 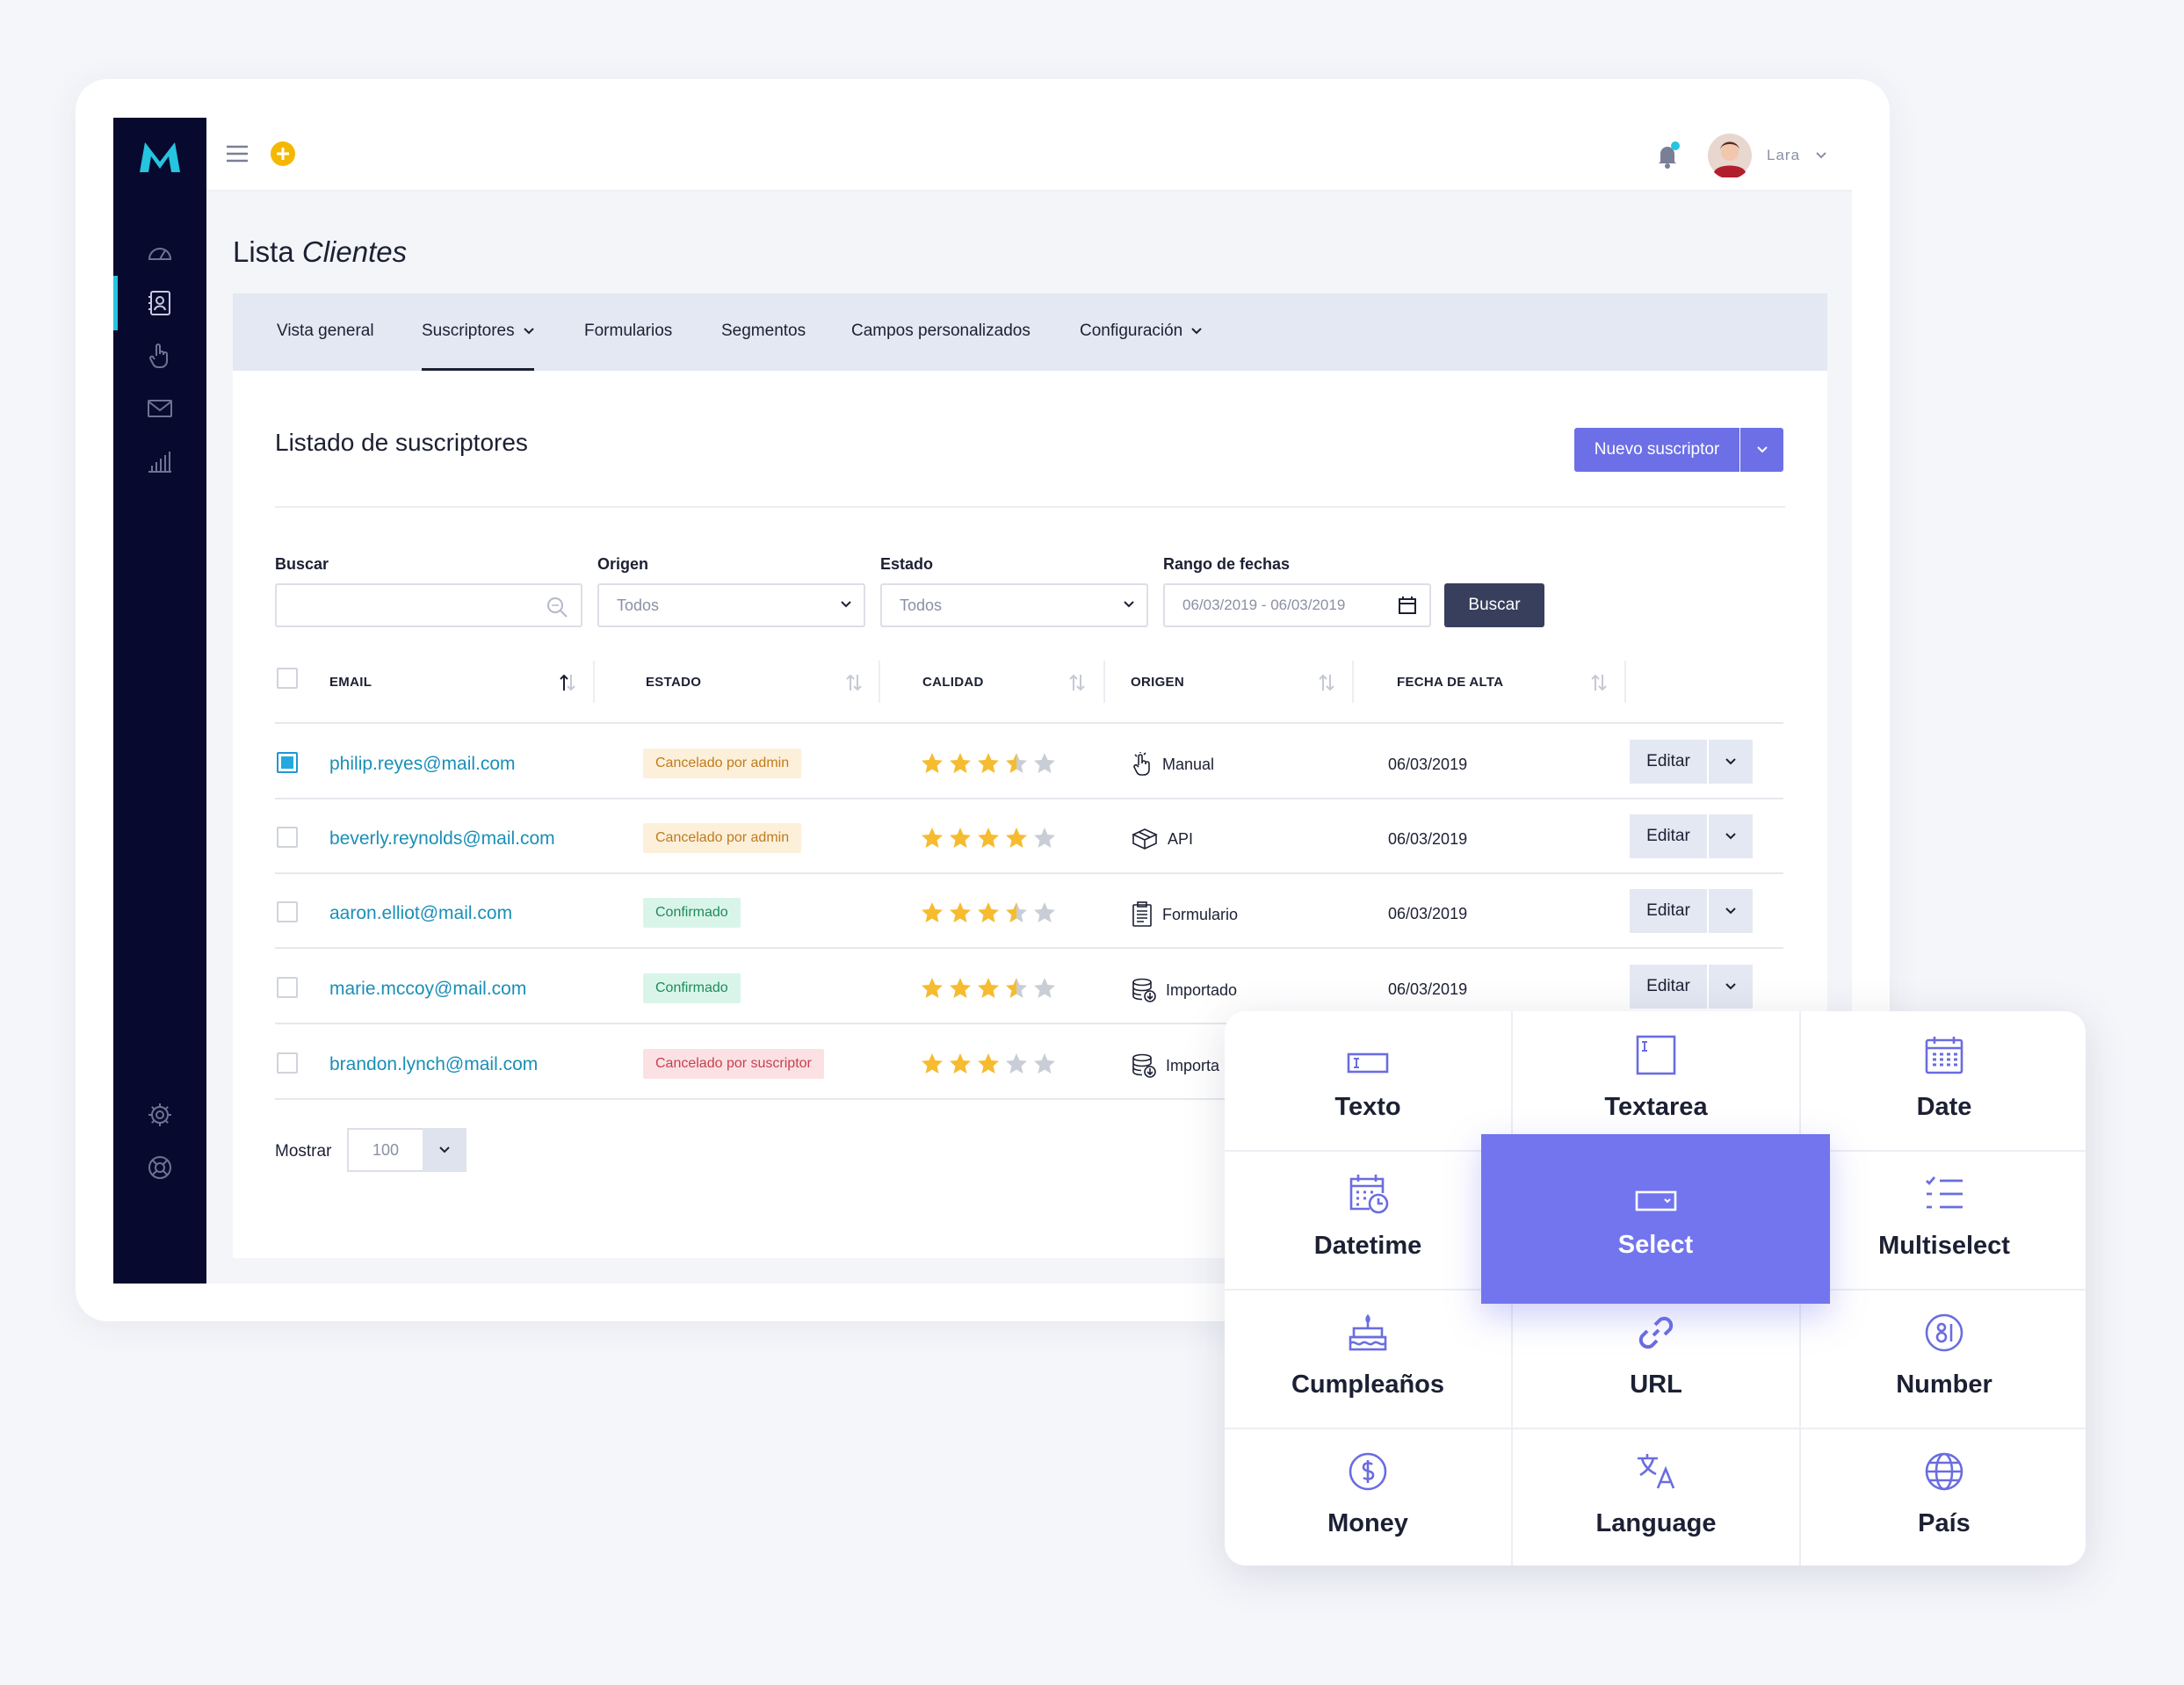 What do you see at coordinates (287, 678) in the screenshot?
I see `select-all-checkbox` at bounding box center [287, 678].